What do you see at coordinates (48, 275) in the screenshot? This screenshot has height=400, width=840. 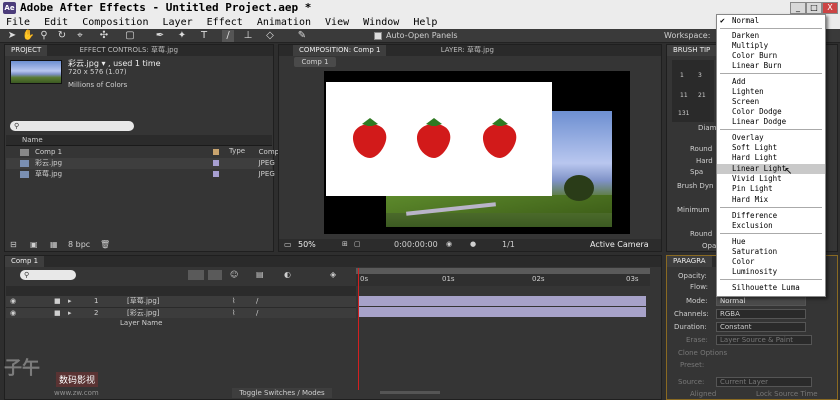 I see `timeline-search-input: ⚲` at bounding box center [48, 275].